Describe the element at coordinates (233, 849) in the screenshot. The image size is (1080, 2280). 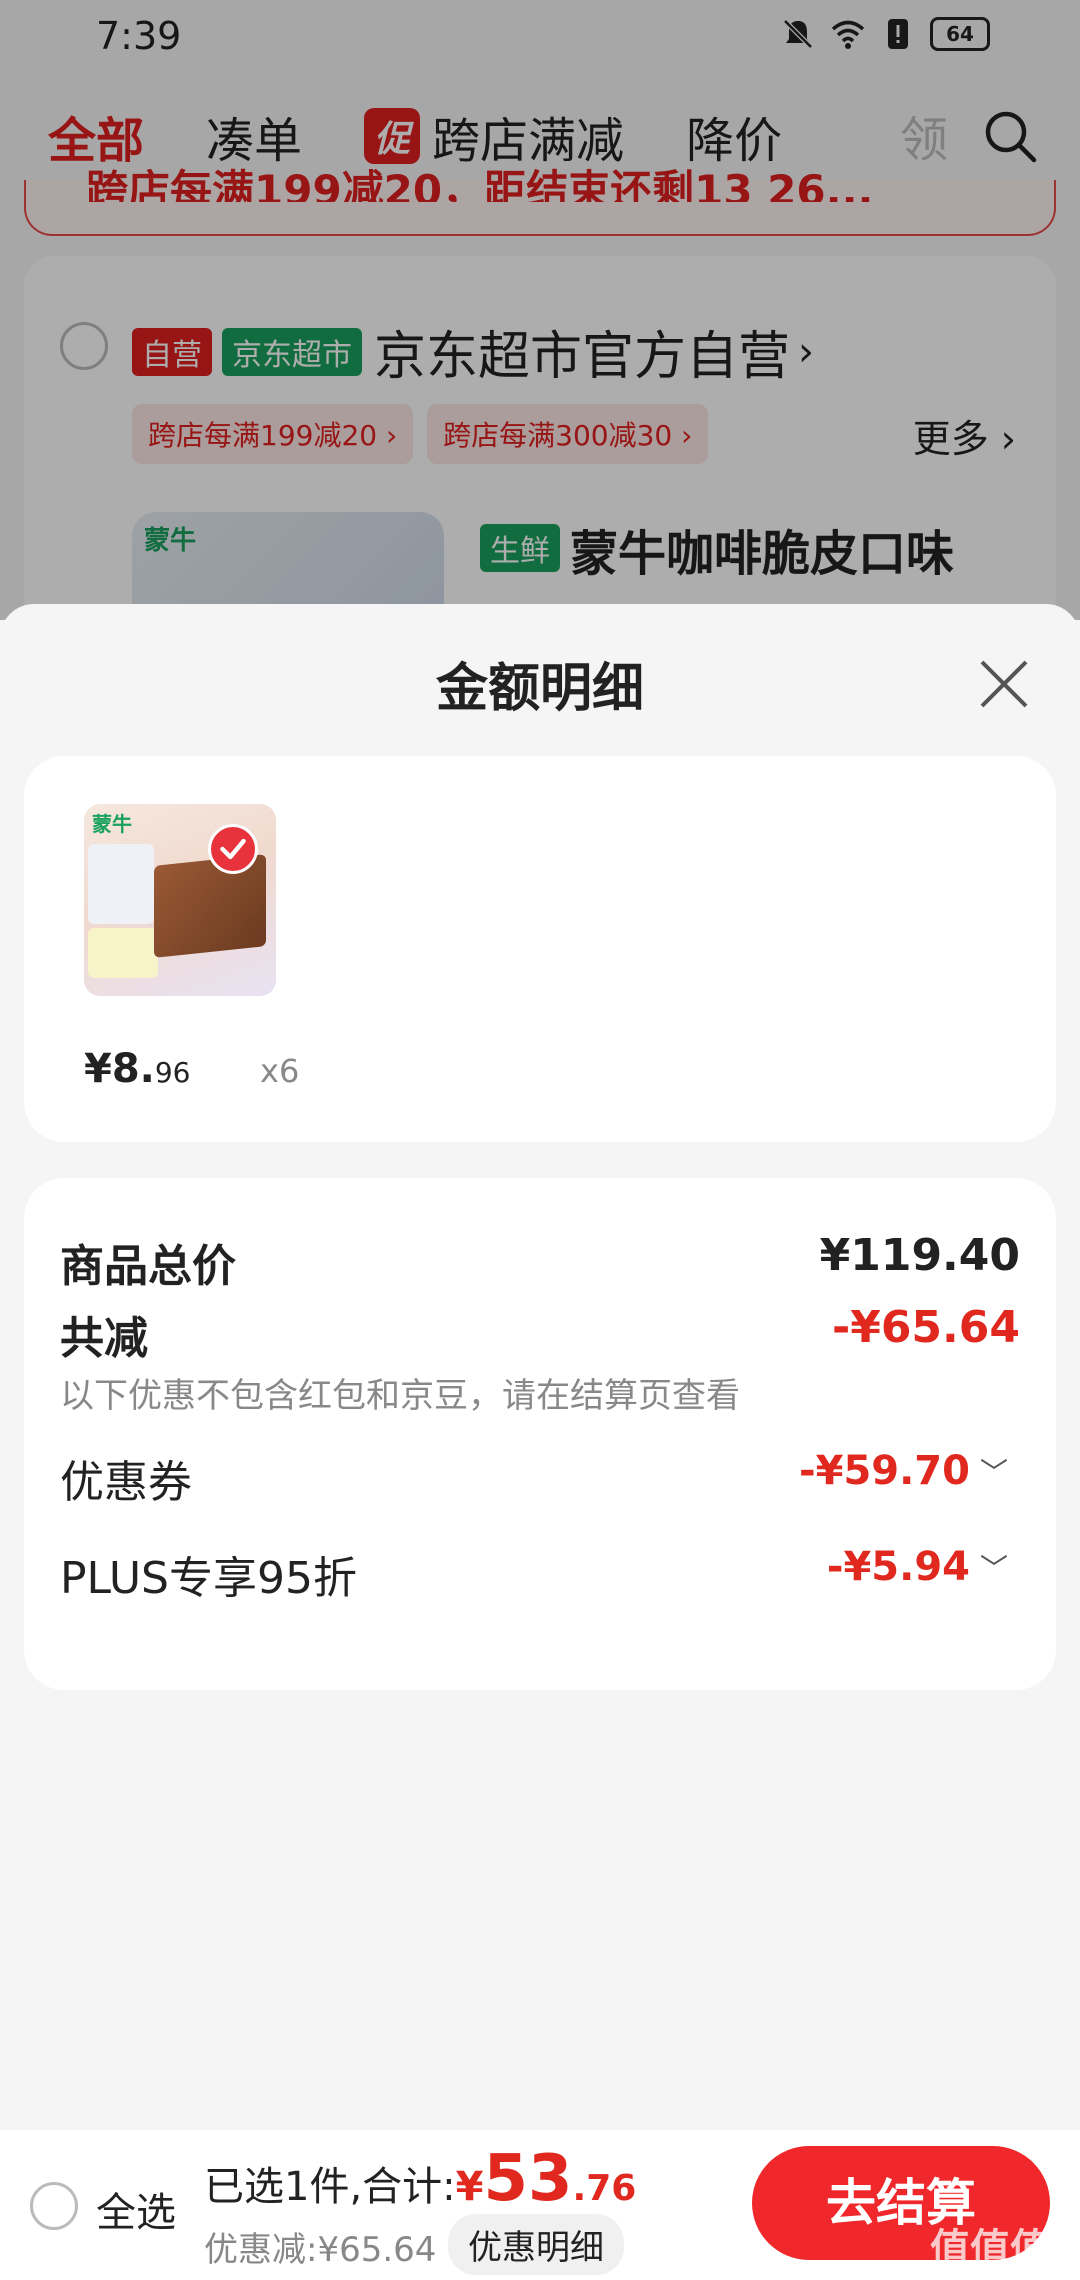
I see `selected-check-icon` at that location.